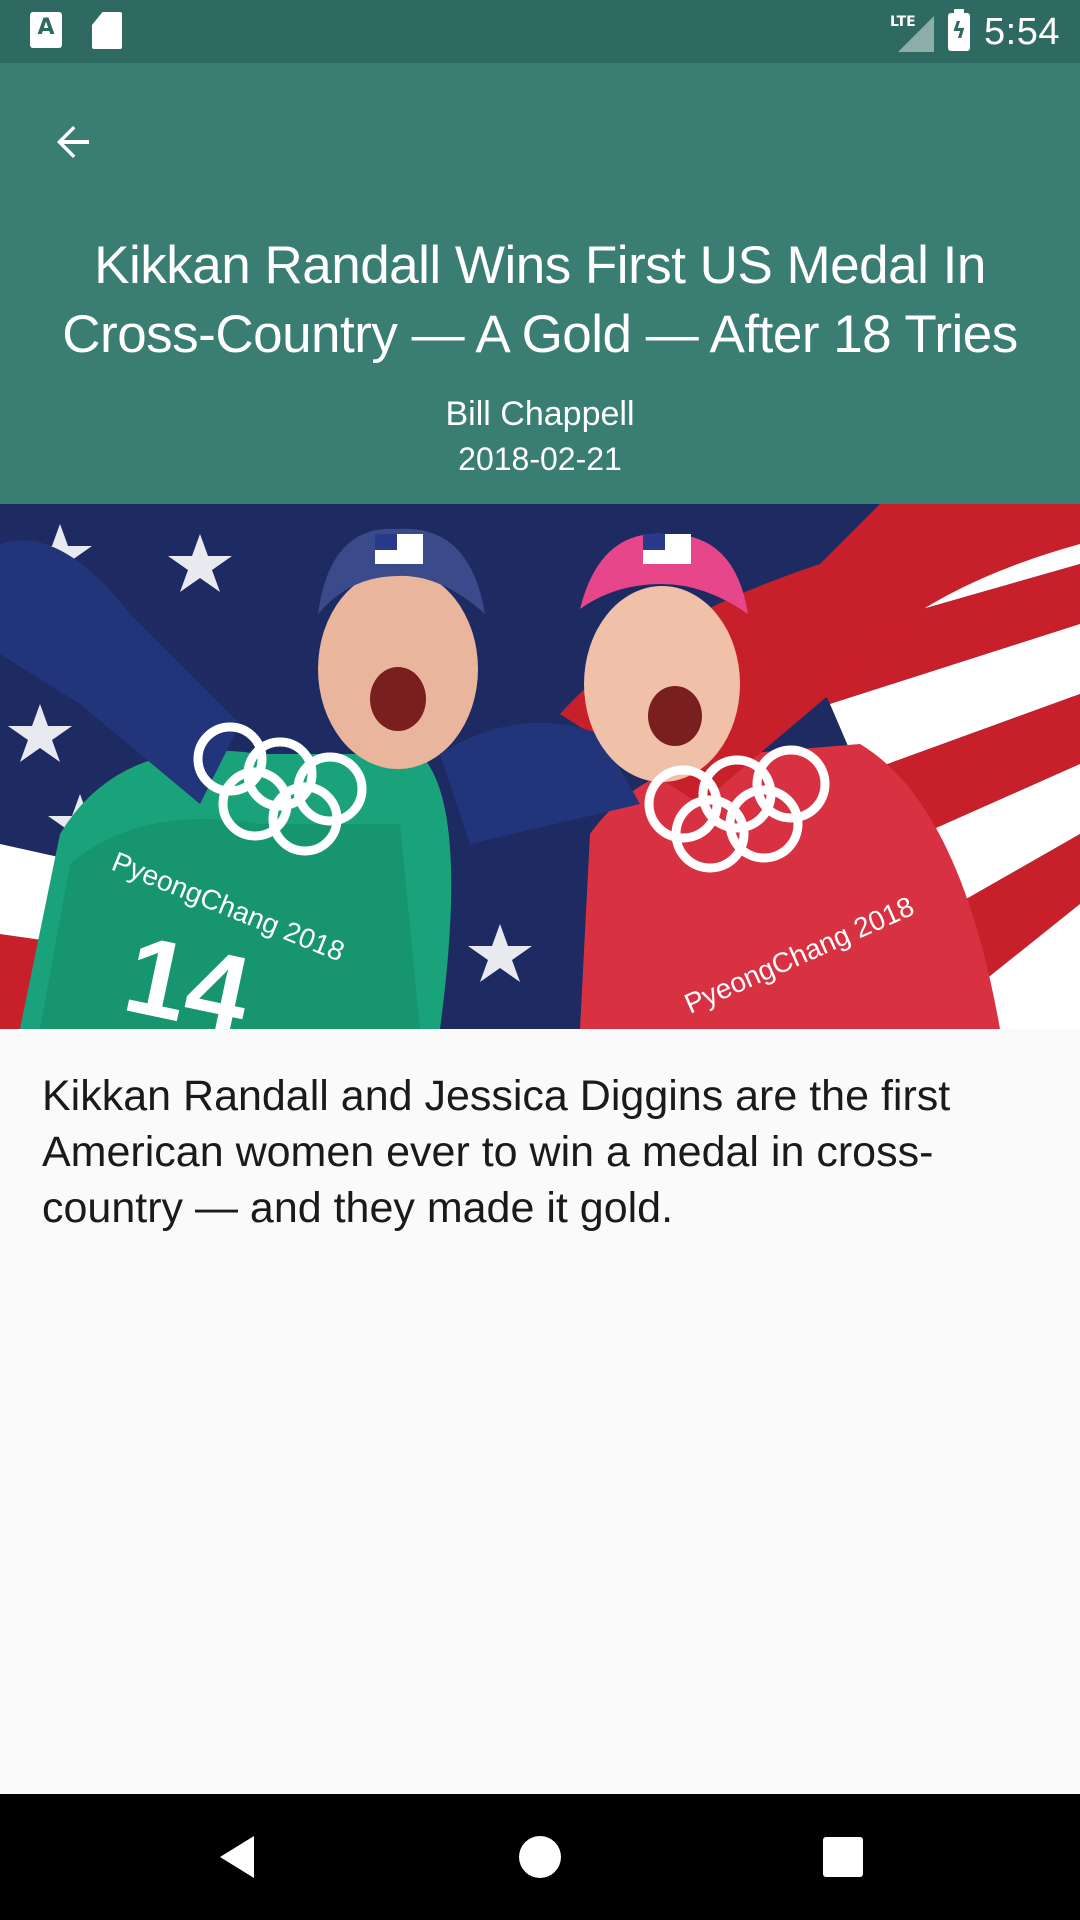 The width and height of the screenshot is (1080, 1920). Describe the element at coordinates (76, 30) in the screenshot. I see `status-bar-notifications: A` at that location.